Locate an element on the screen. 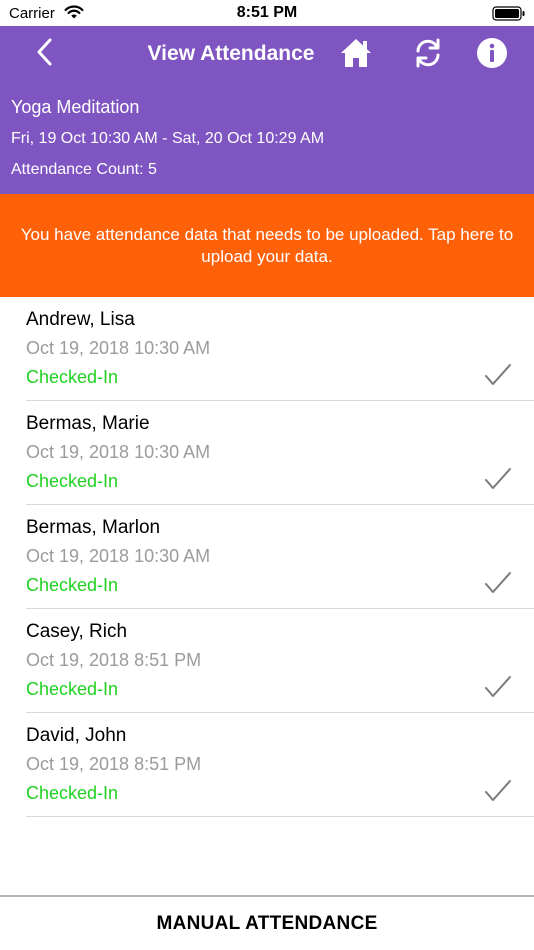  attendee-name: Bermas, Marlon is located at coordinates (93, 527).